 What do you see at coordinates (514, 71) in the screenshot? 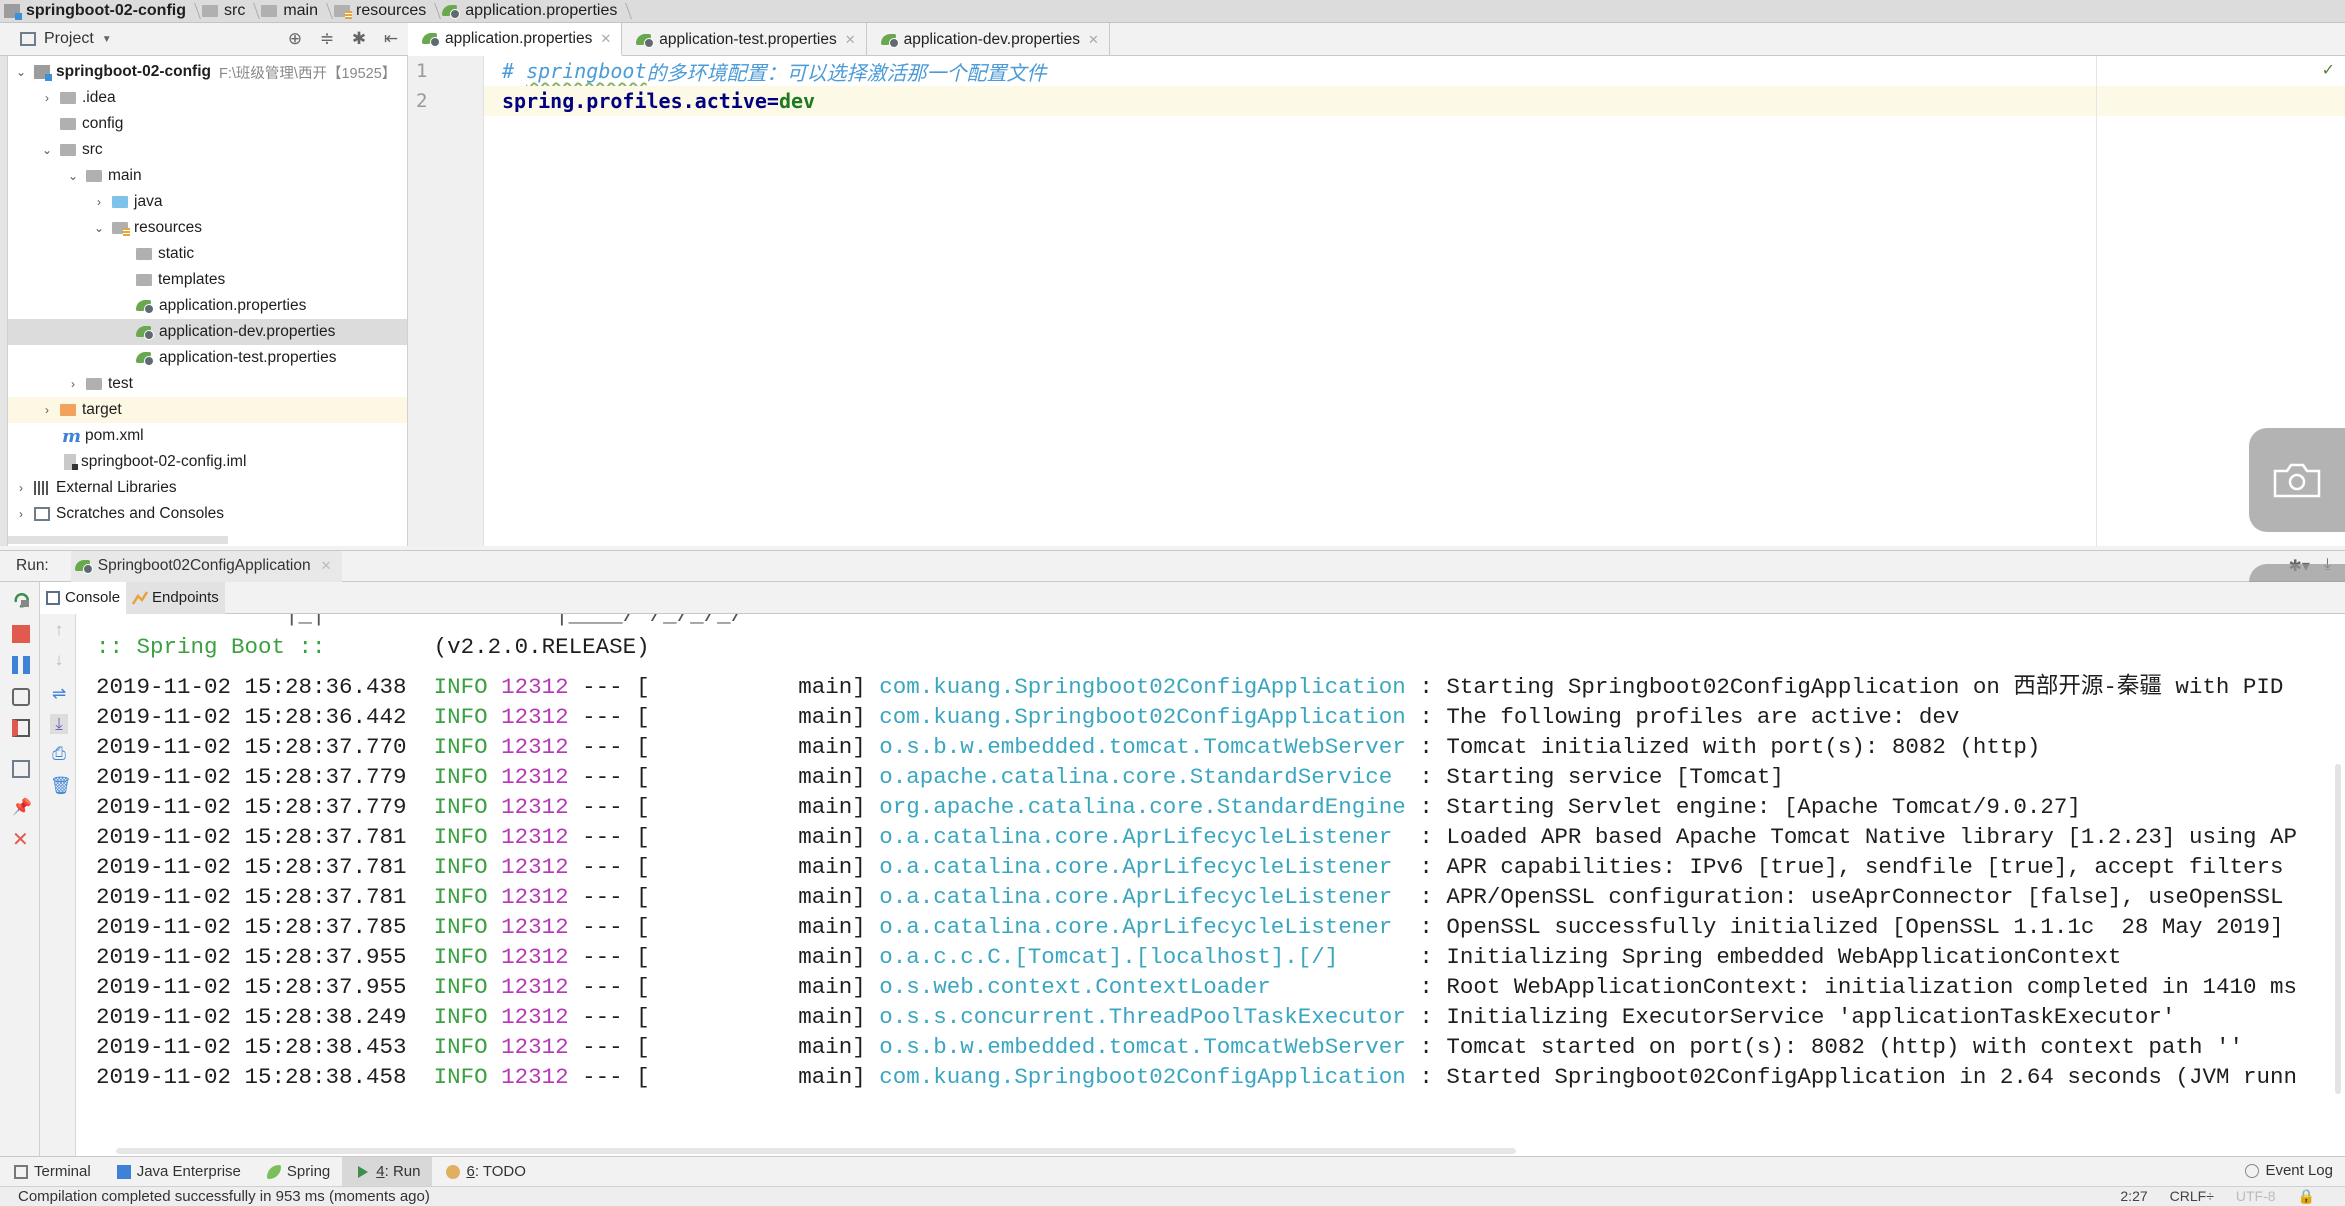
I see `comment-hash: #` at bounding box center [514, 71].